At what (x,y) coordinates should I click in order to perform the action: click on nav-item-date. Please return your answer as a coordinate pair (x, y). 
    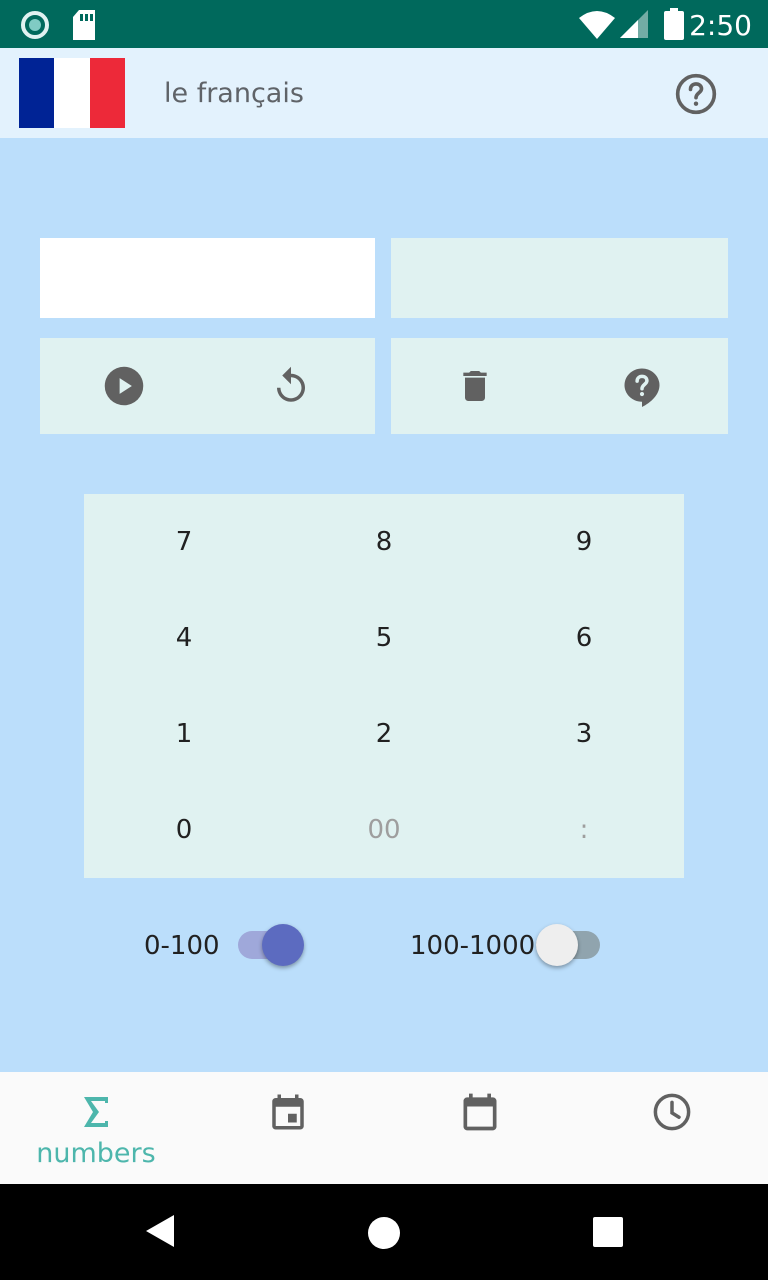
    Looking at the image, I should click on (480, 1128).